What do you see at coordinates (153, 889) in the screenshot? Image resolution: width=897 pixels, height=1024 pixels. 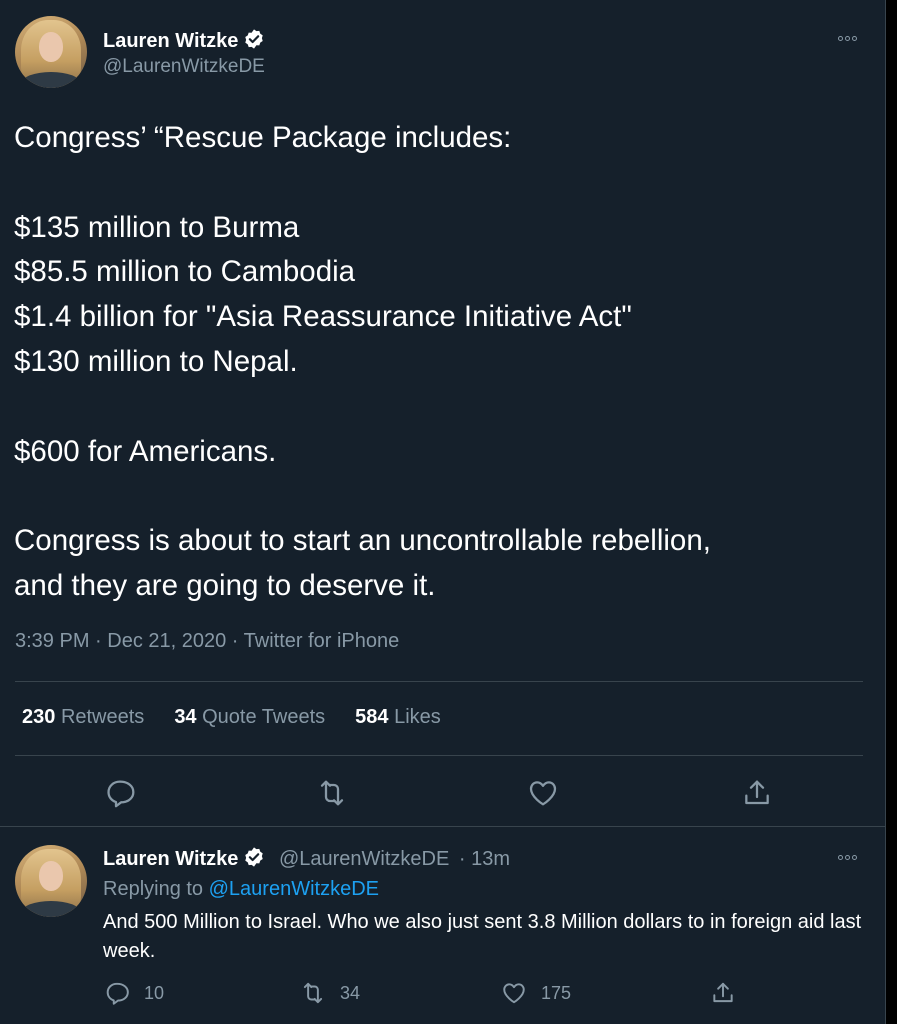 I see `replying-prefix: Replying to` at bounding box center [153, 889].